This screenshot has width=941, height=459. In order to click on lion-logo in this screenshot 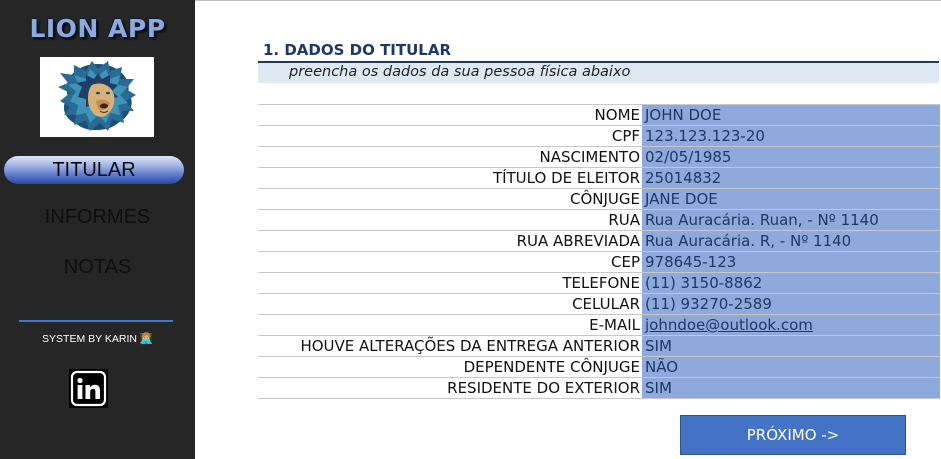, I will do `click(97, 97)`.